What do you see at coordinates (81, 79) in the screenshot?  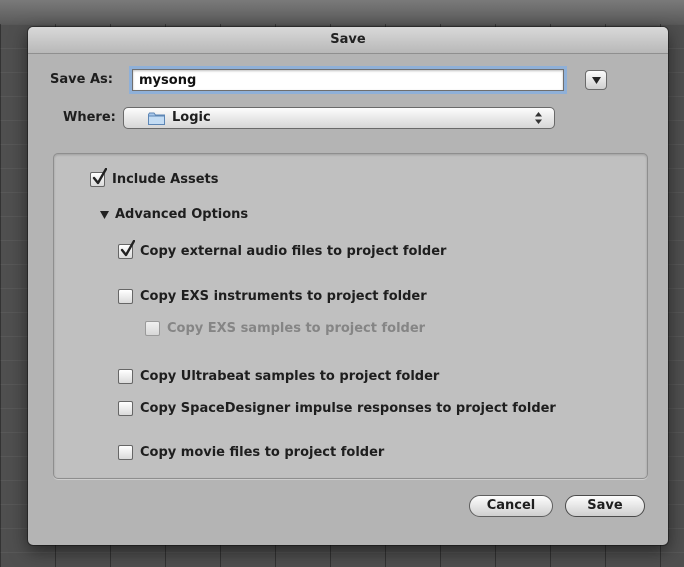 I see `save-as-label: Save As:` at bounding box center [81, 79].